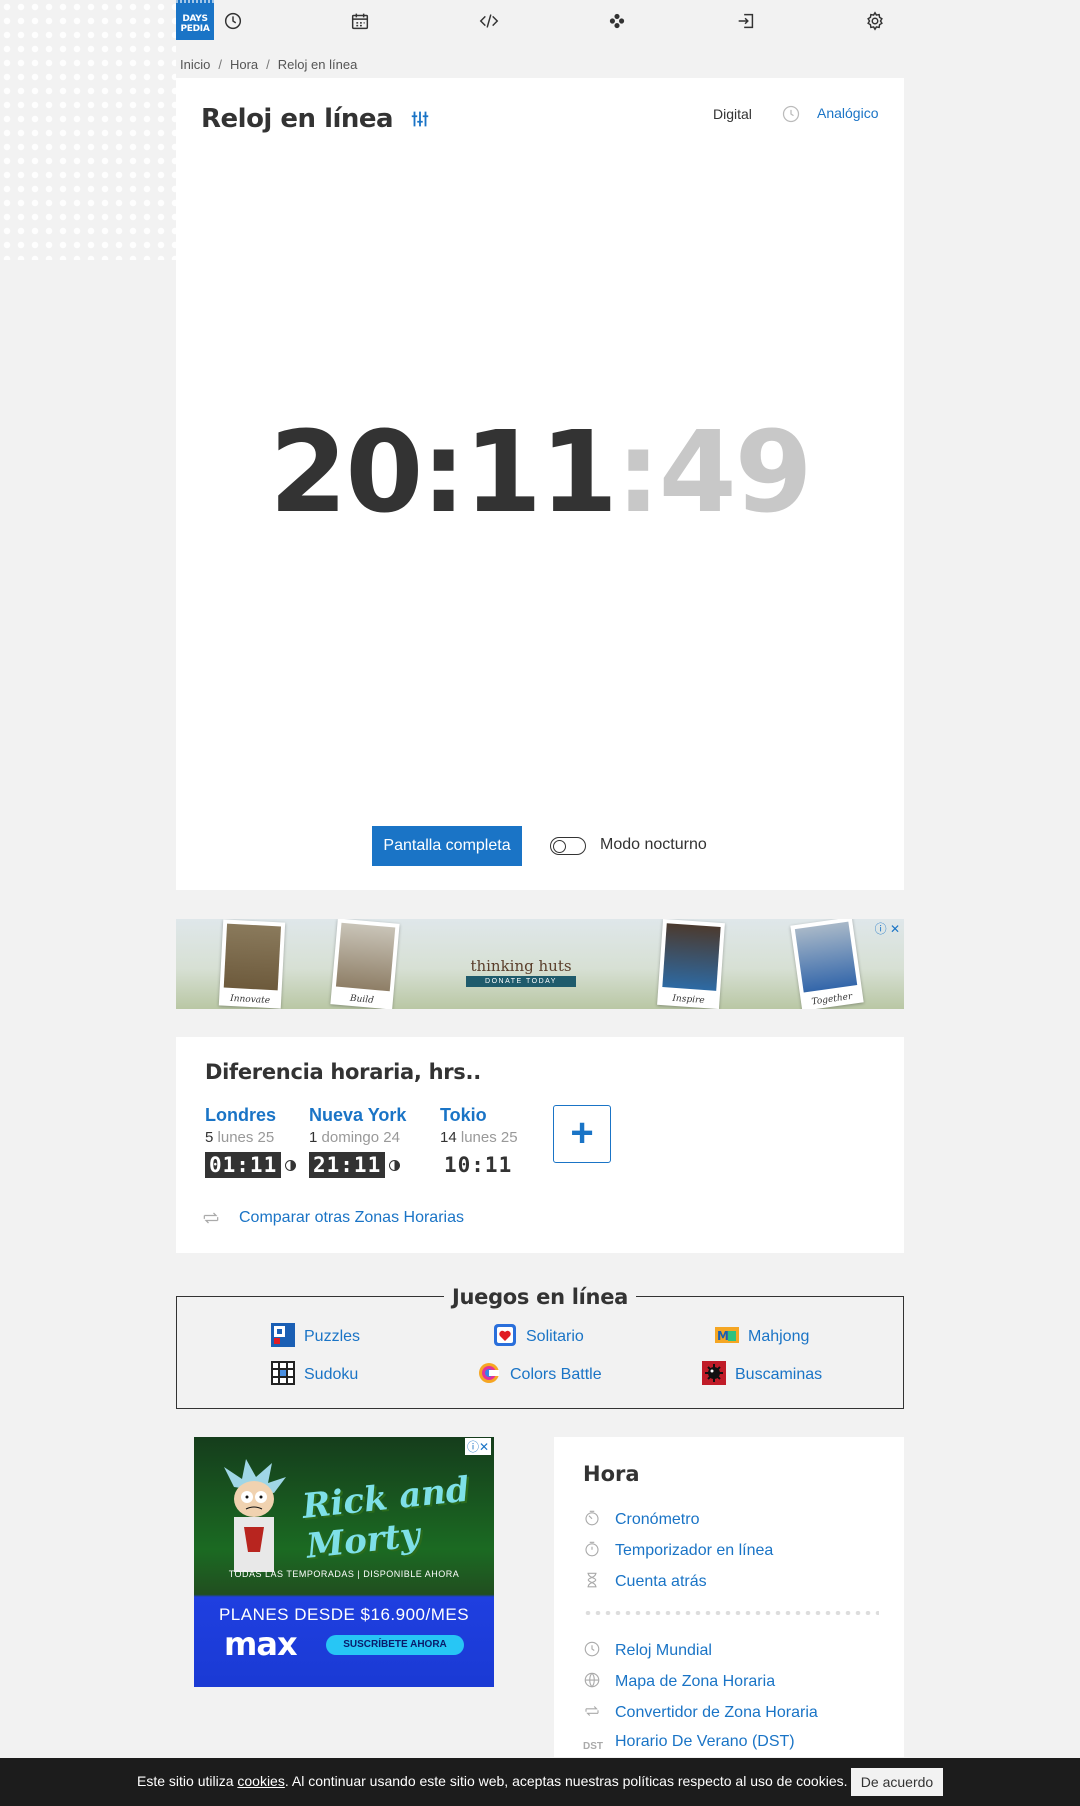 This screenshot has width=1080, height=1806. What do you see at coordinates (582, 1134) in the screenshot?
I see `add-city-button: +` at bounding box center [582, 1134].